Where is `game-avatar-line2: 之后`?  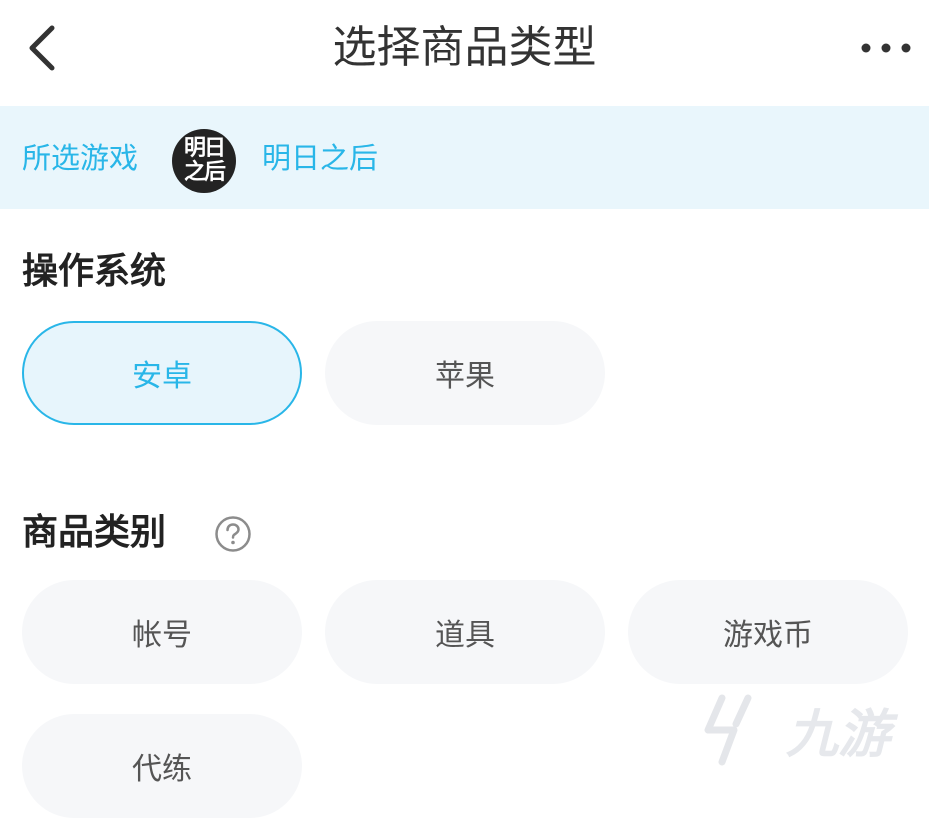
game-avatar-line2: 之后 is located at coordinates (204, 172).